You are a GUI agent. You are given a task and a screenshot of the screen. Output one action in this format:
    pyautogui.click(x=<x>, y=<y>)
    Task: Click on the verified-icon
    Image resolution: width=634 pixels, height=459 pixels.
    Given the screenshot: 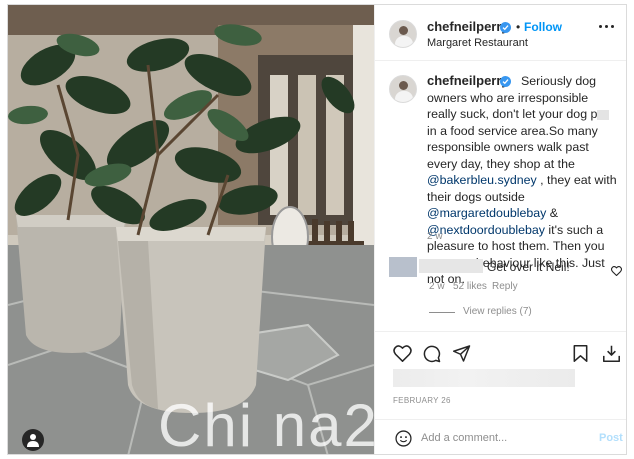 What is the action you would take?
    pyautogui.click(x=505, y=27)
    